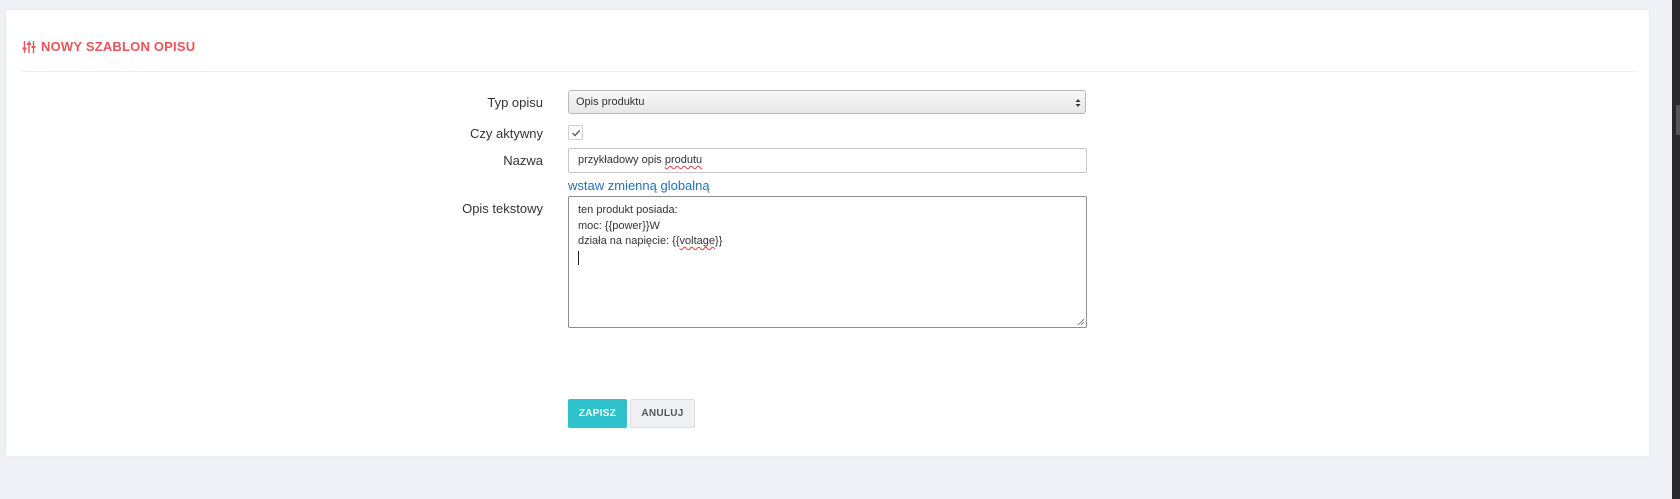 The height and width of the screenshot is (499, 1680). Describe the element at coordinates (629, 241) in the screenshot. I see `textarea-line-3-prefix: działa na napięcie: {{` at that location.